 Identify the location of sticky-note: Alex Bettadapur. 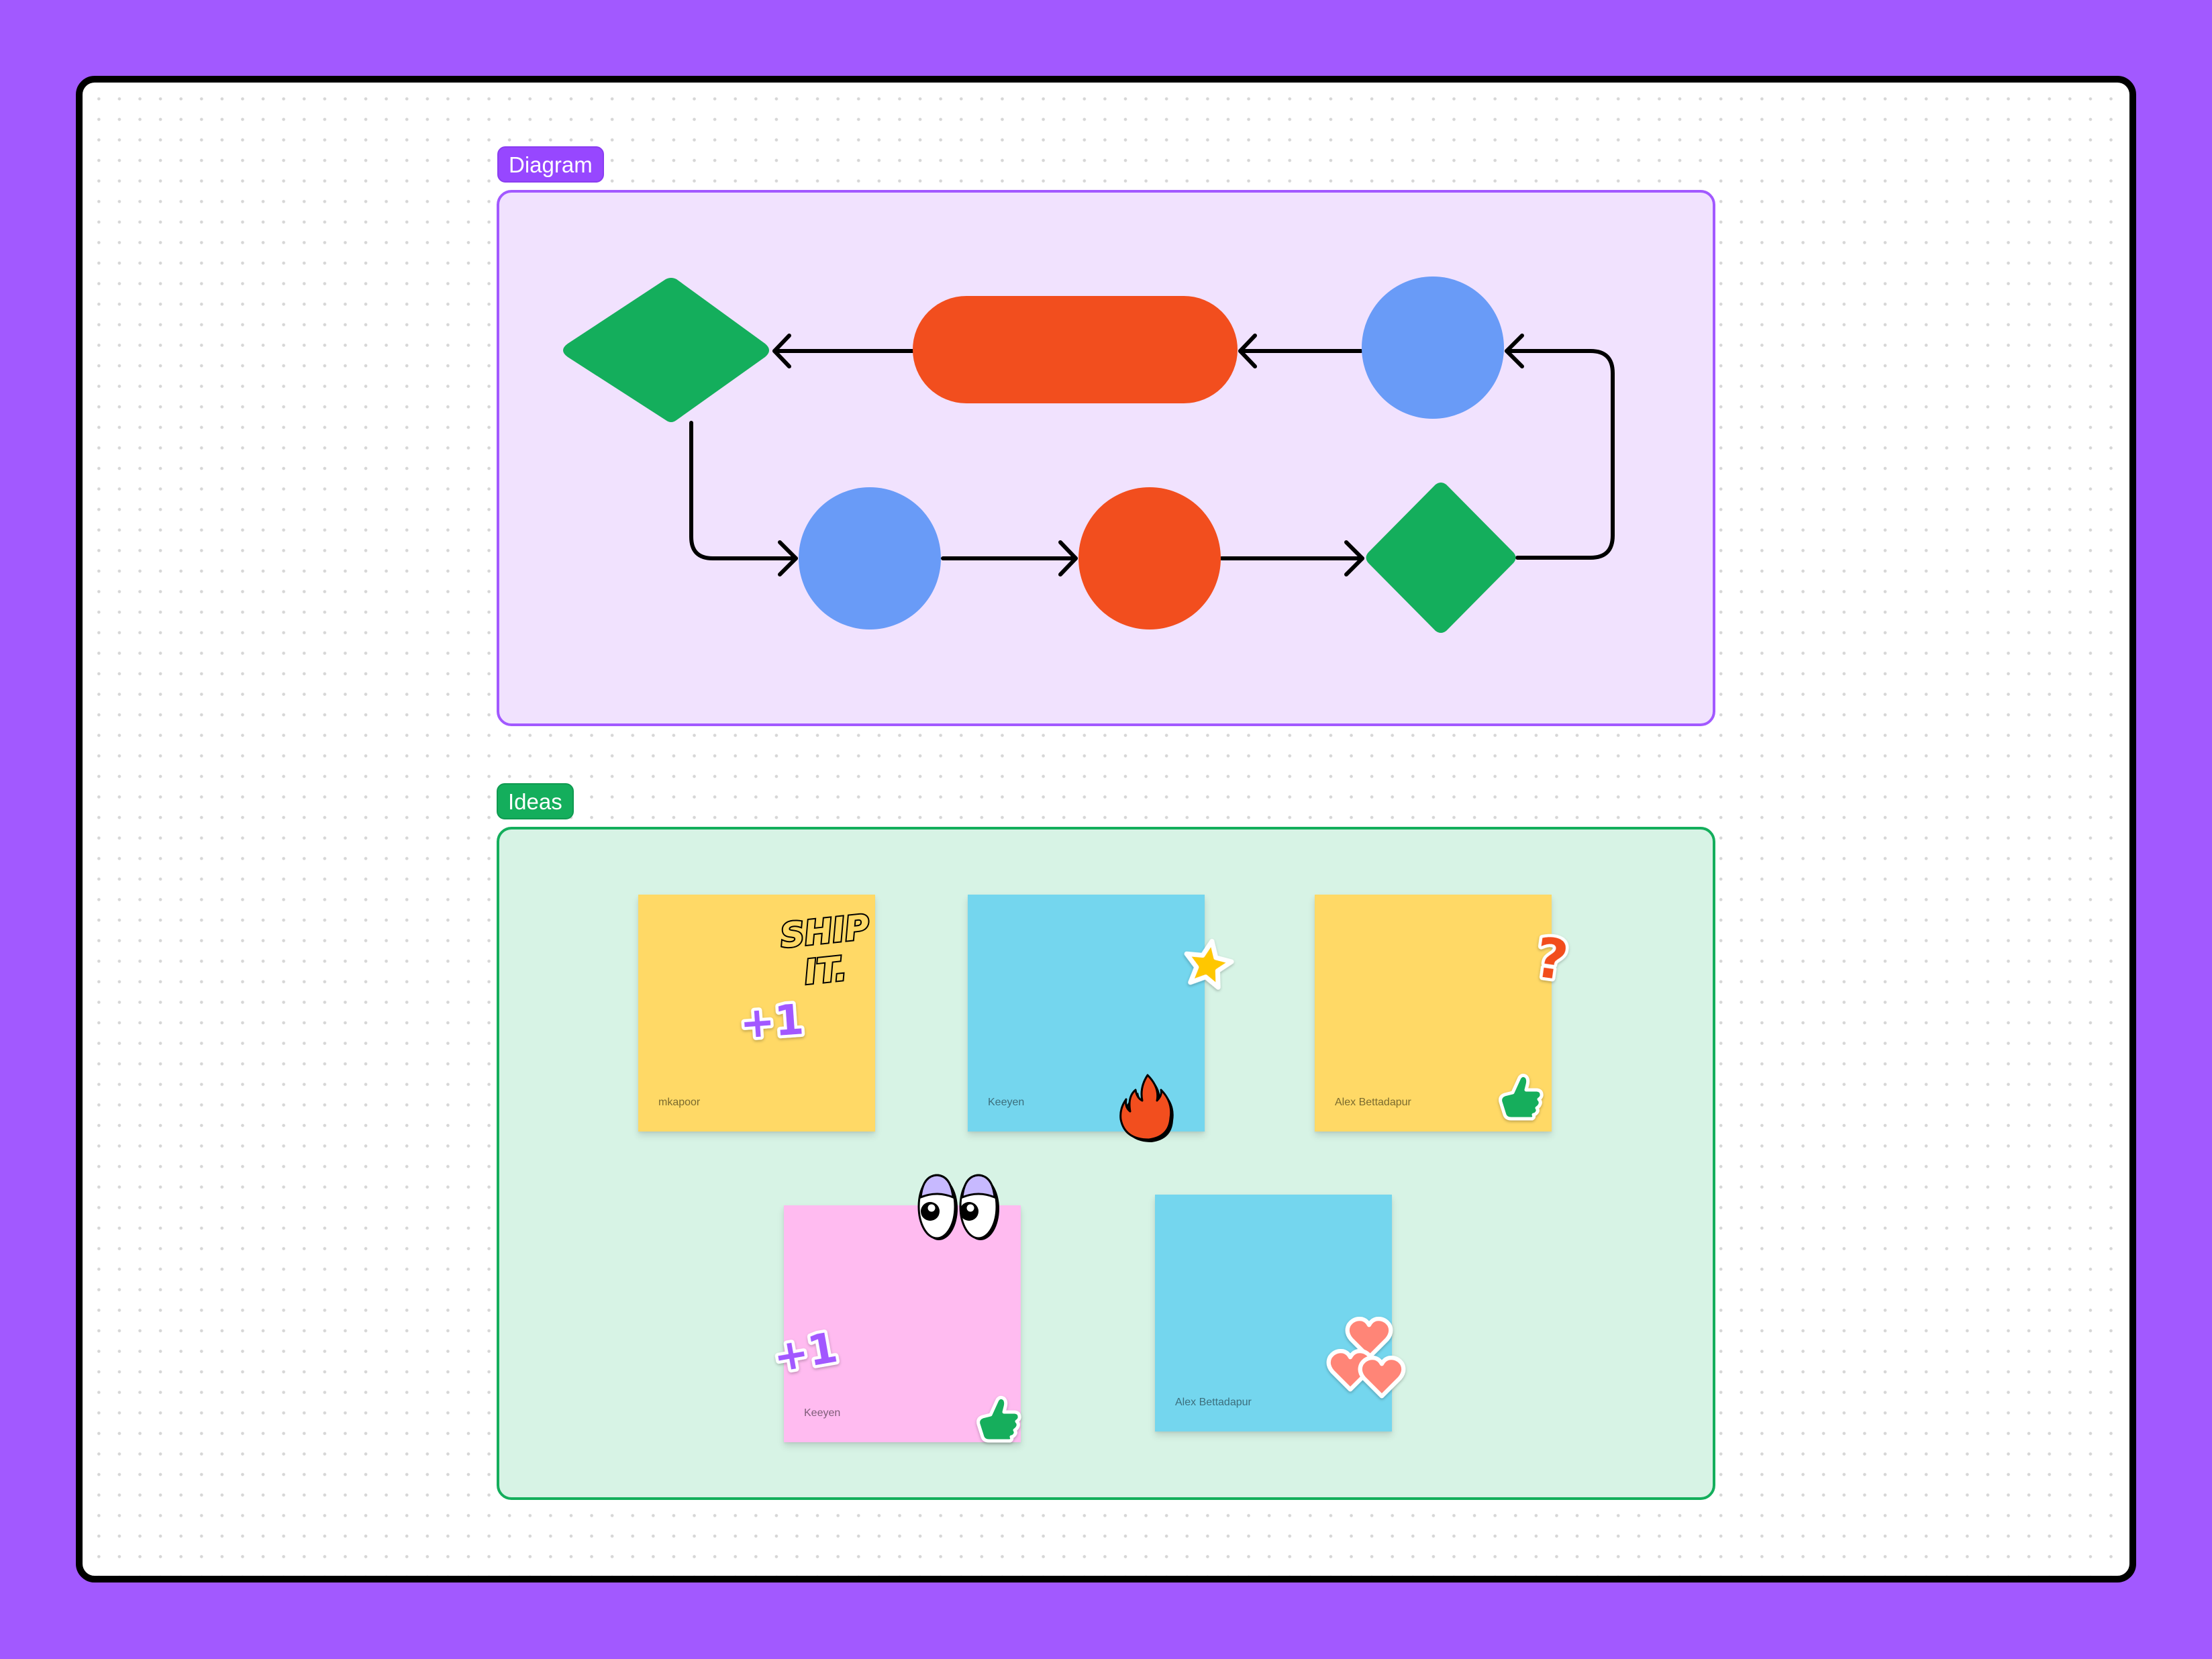
(1273, 1313).